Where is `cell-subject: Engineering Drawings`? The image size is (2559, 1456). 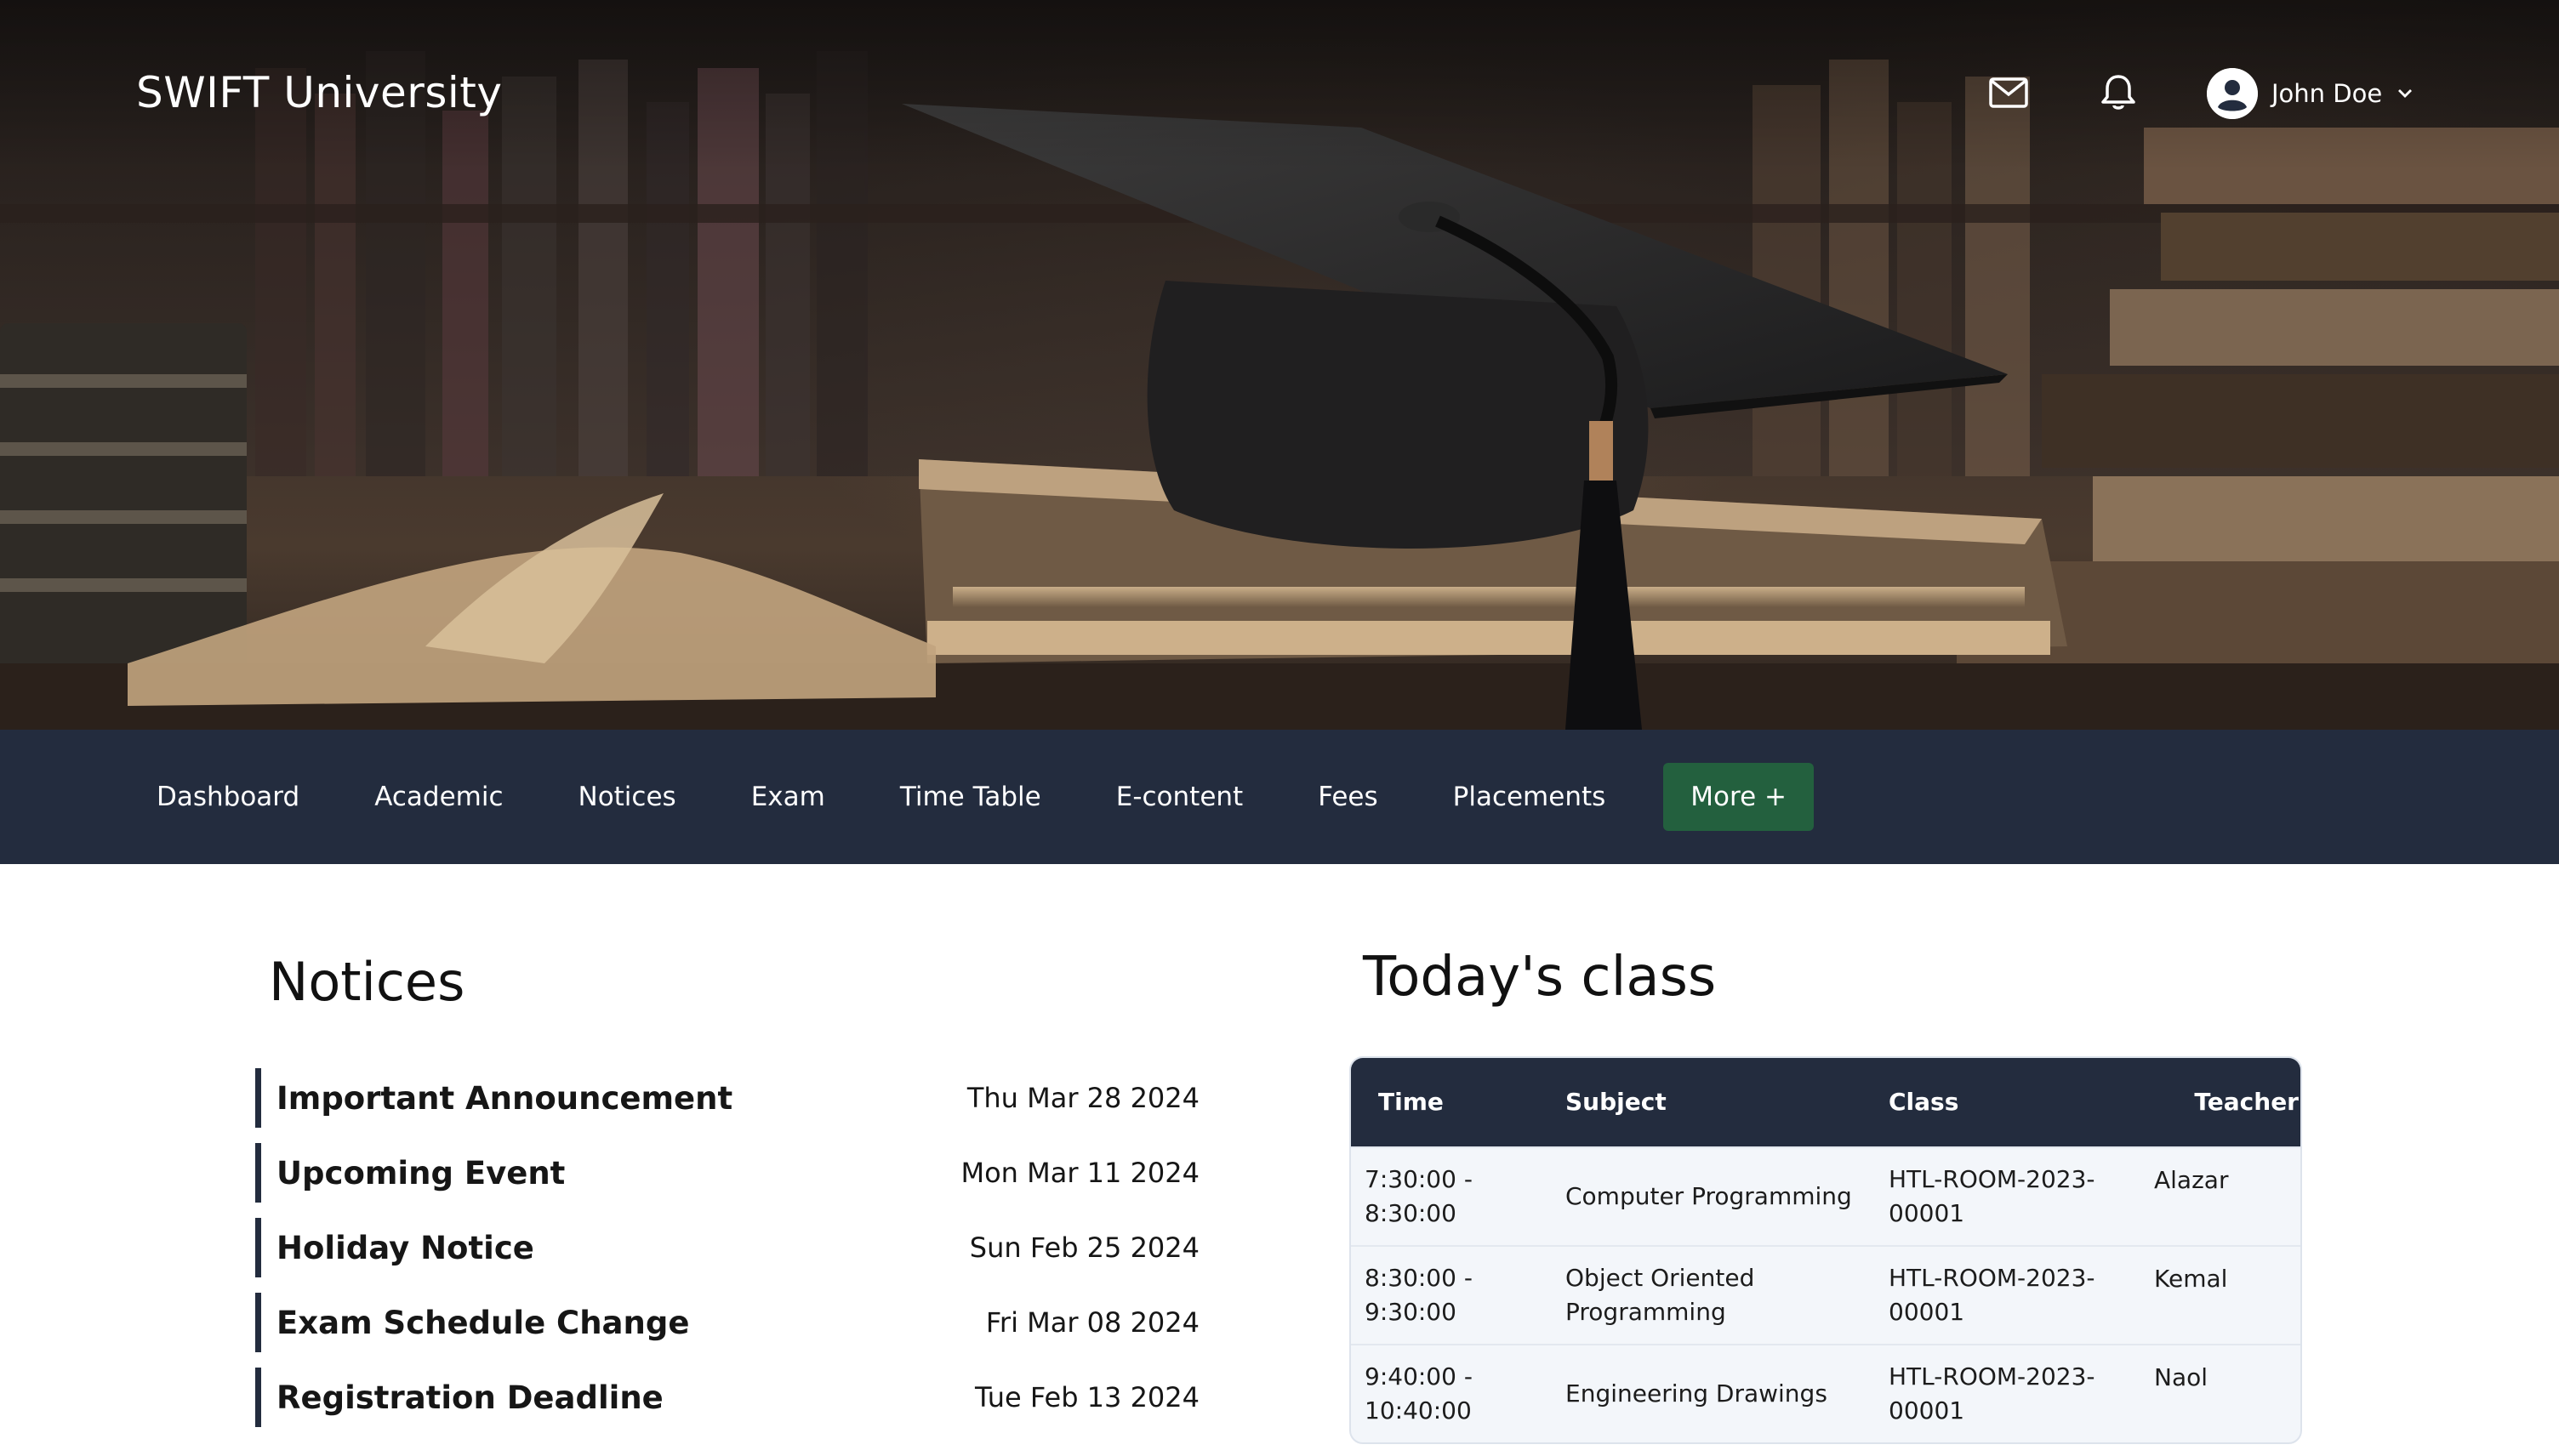
cell-subject: Engineering Drawings is located at coordinates (1727, 1394).